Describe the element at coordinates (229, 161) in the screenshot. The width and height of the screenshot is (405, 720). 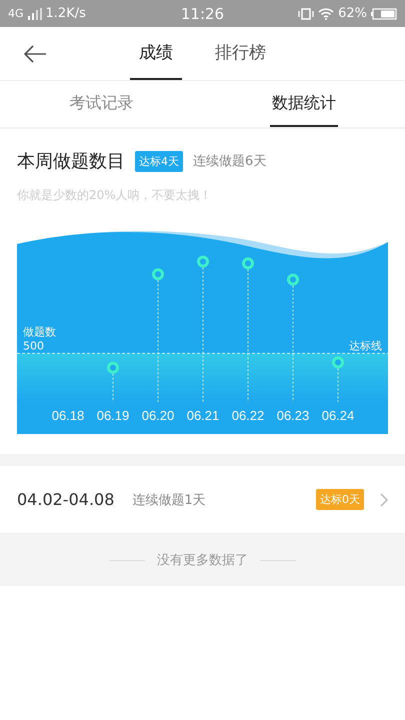
I see `streak-label: 连续做题6天` at that location.